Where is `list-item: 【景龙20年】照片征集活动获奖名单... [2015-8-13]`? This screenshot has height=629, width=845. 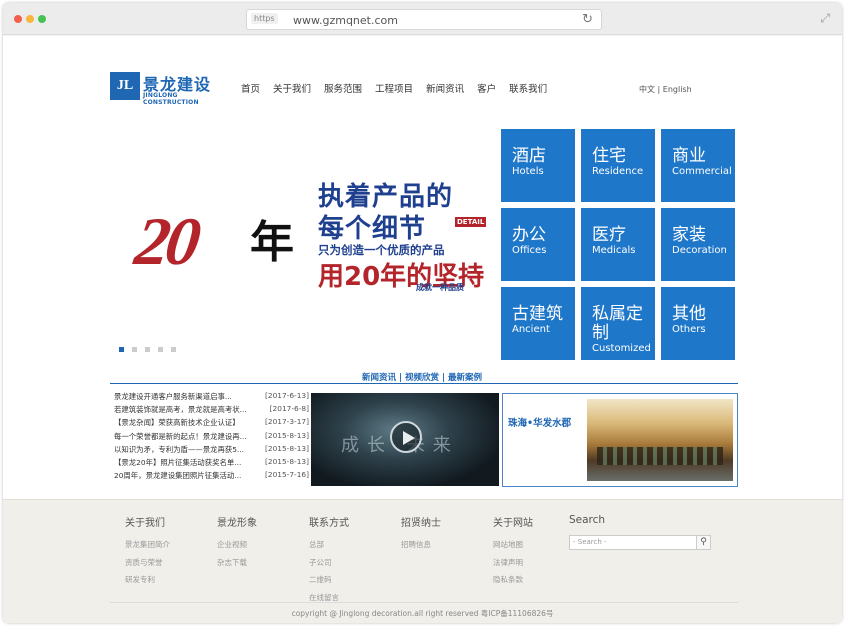
list-item: 【景龙20年】照片征集活动获奖名单... [2015-8-13] is located at coordinates (211, 463).